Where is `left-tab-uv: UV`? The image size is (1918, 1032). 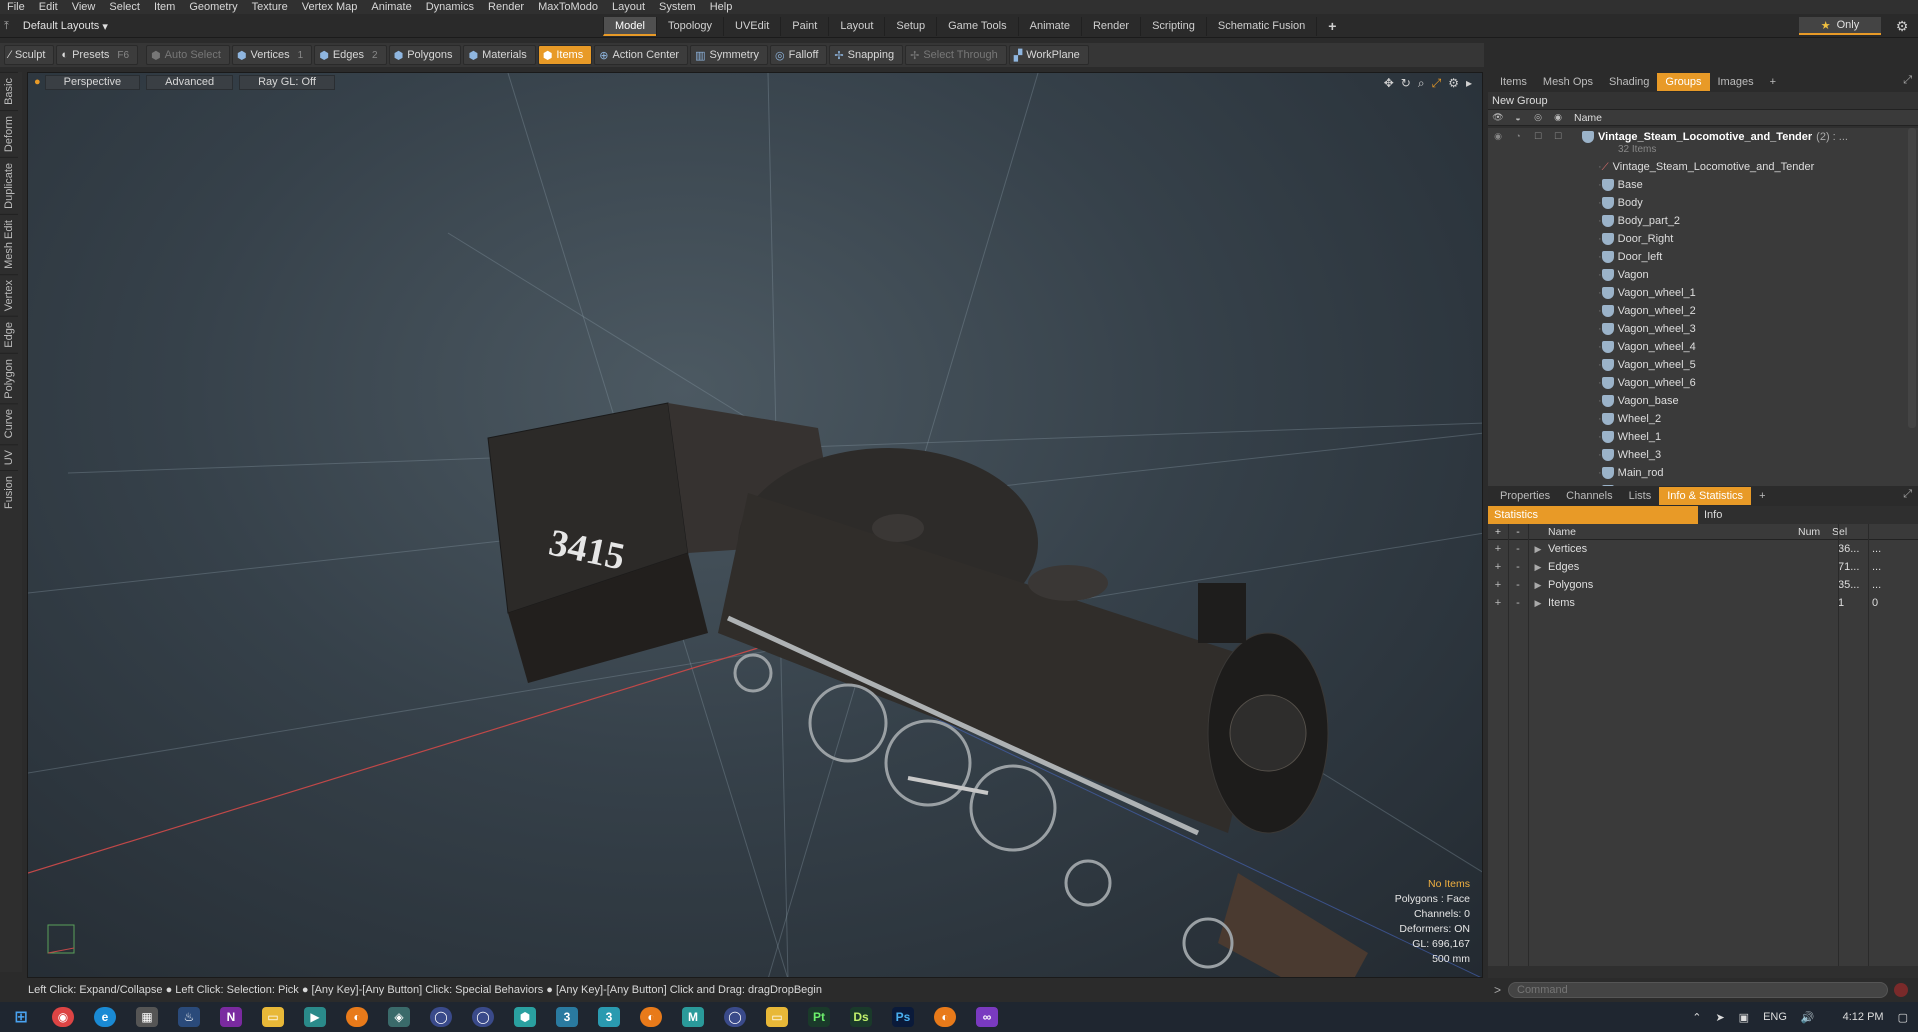
left-tab-uv: UV is located at coordinates (9, 457).